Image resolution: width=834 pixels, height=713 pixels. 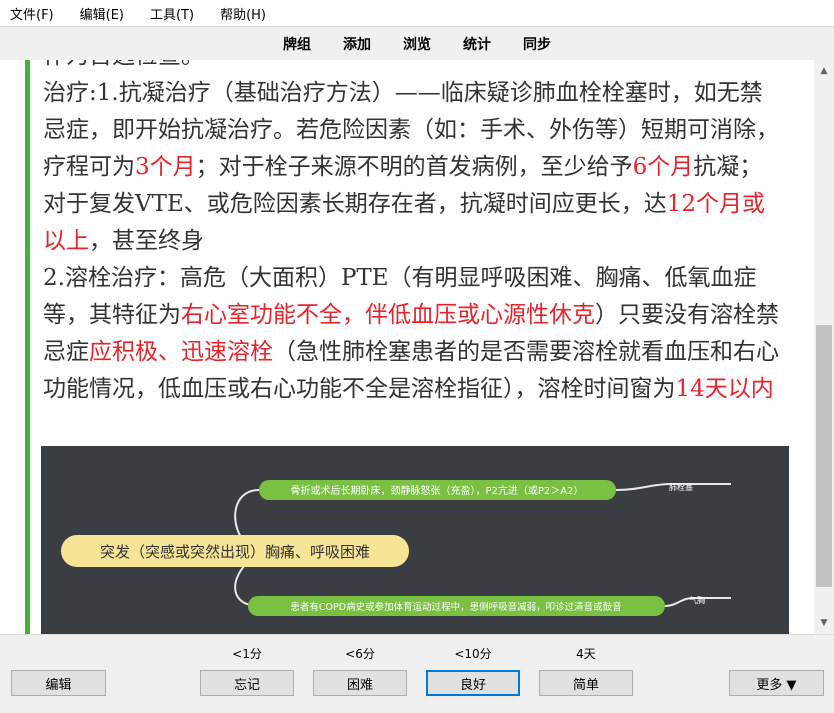 I want to click on interval-easy: 4天, so click(x=586, y=654).